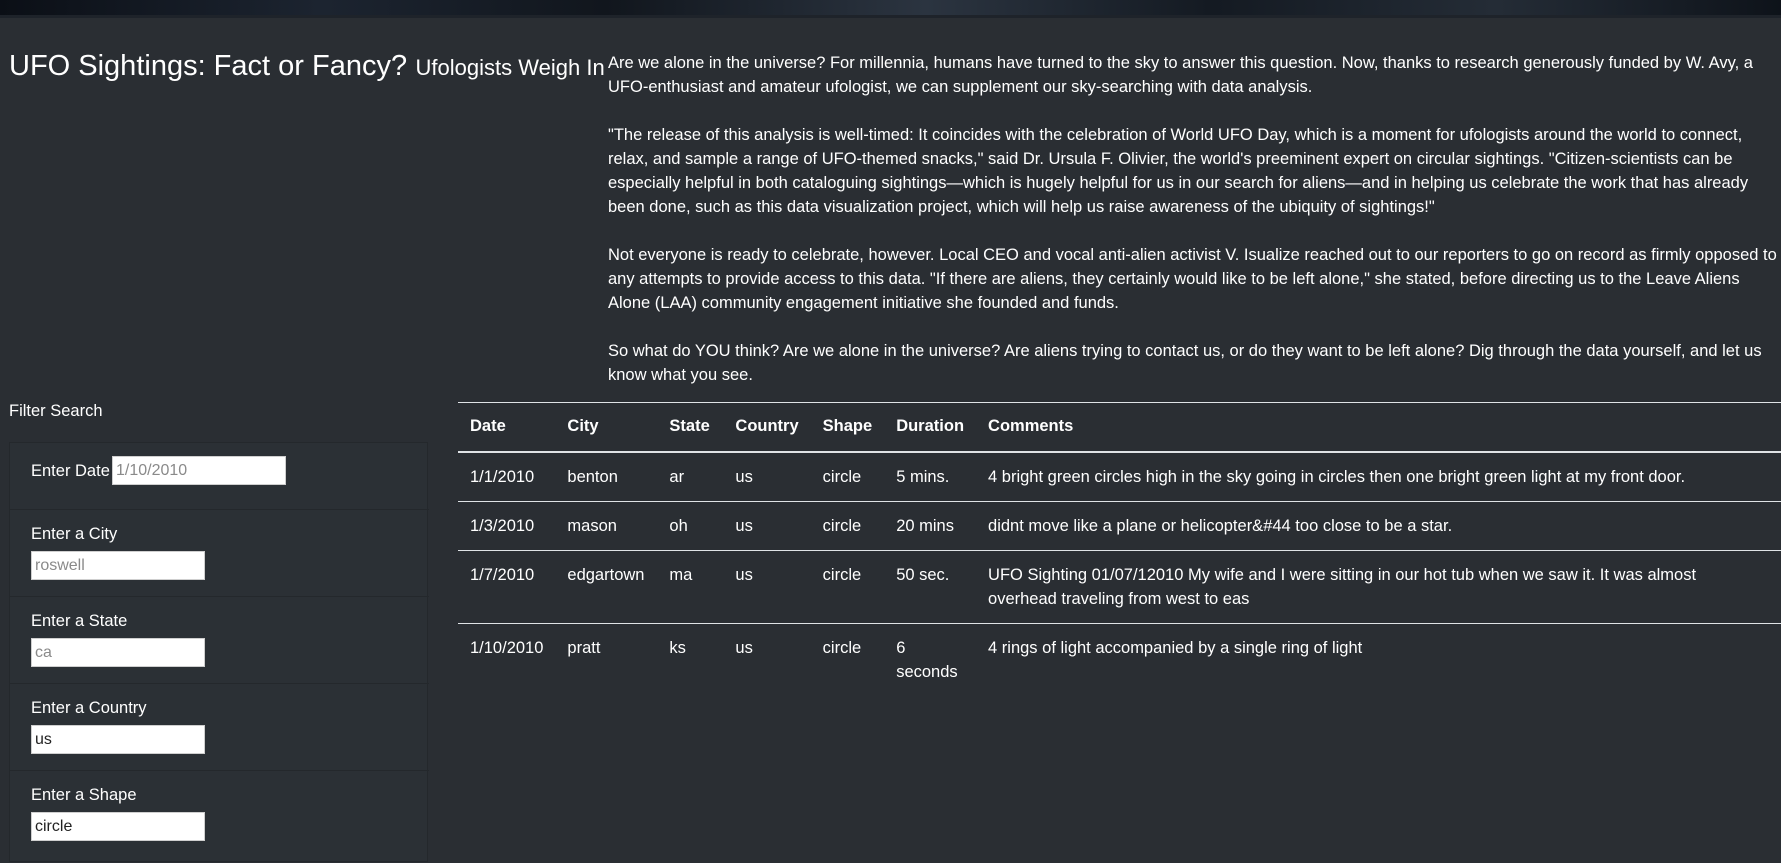 Image resolution: width=1781 pixels, height=863 pixels. Describe the element at coordinates (74, 534) in the screenshot. I see `filter-city-label: Enter a City` at that location.